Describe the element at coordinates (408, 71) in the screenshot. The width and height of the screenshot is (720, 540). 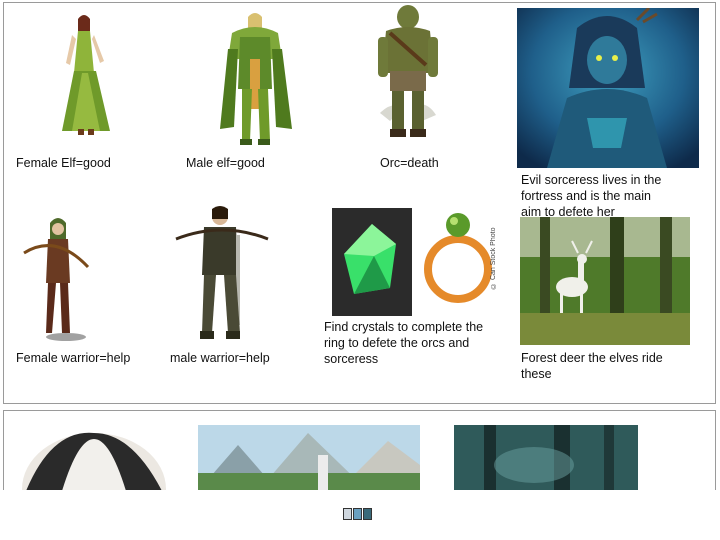
I see `orc-image` at that location.